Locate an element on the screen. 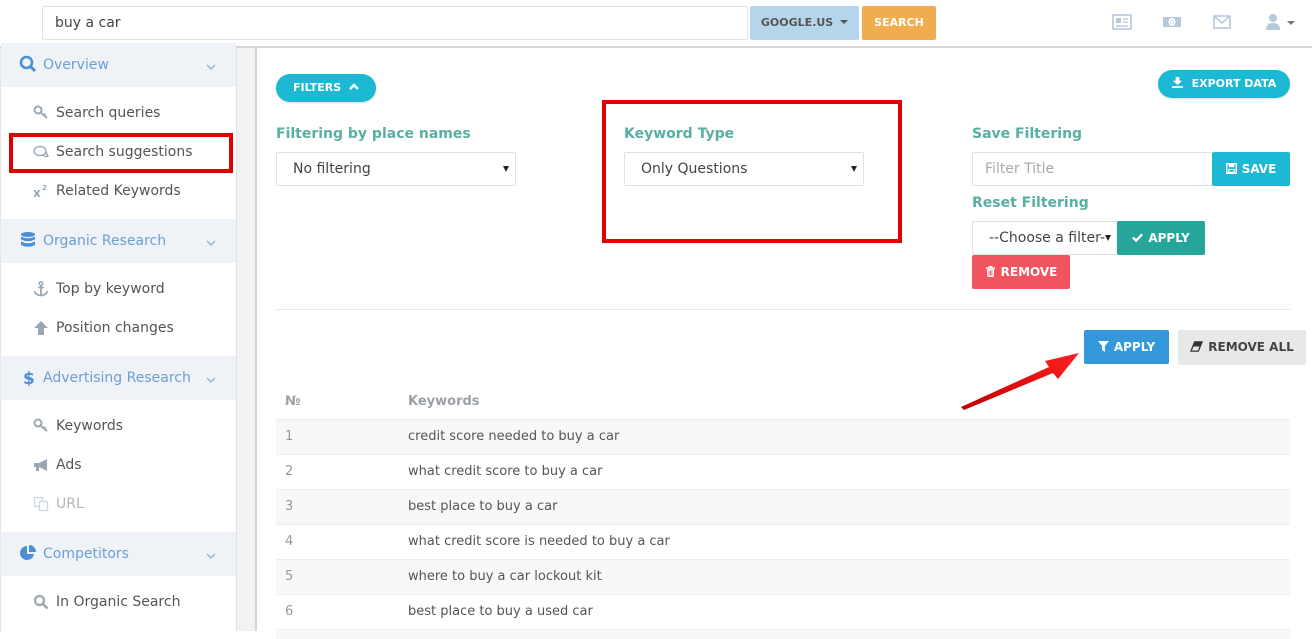  sidebar-group-organic-research: Organic Research is located at coordinates (118, 241).